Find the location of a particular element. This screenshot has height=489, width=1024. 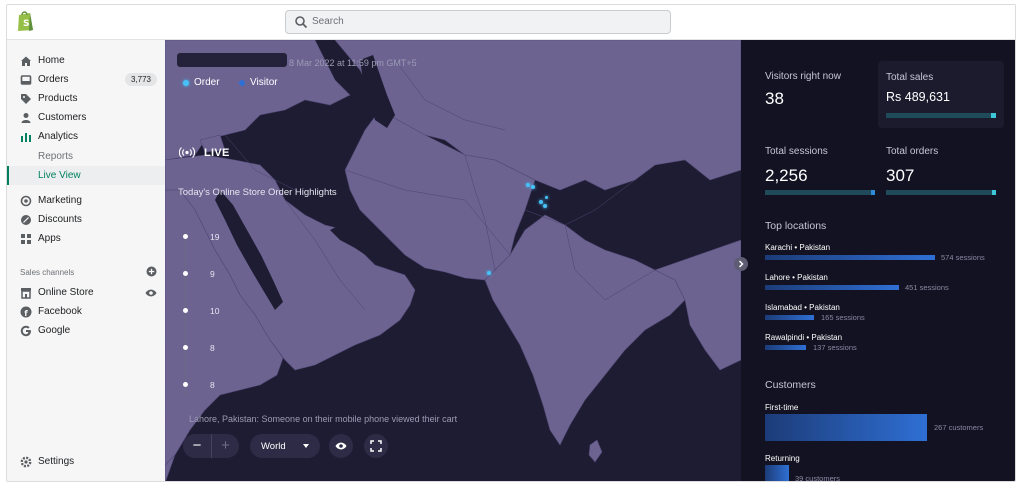

sidebar-item-customers: Customers is located at coordinates (86, 117).